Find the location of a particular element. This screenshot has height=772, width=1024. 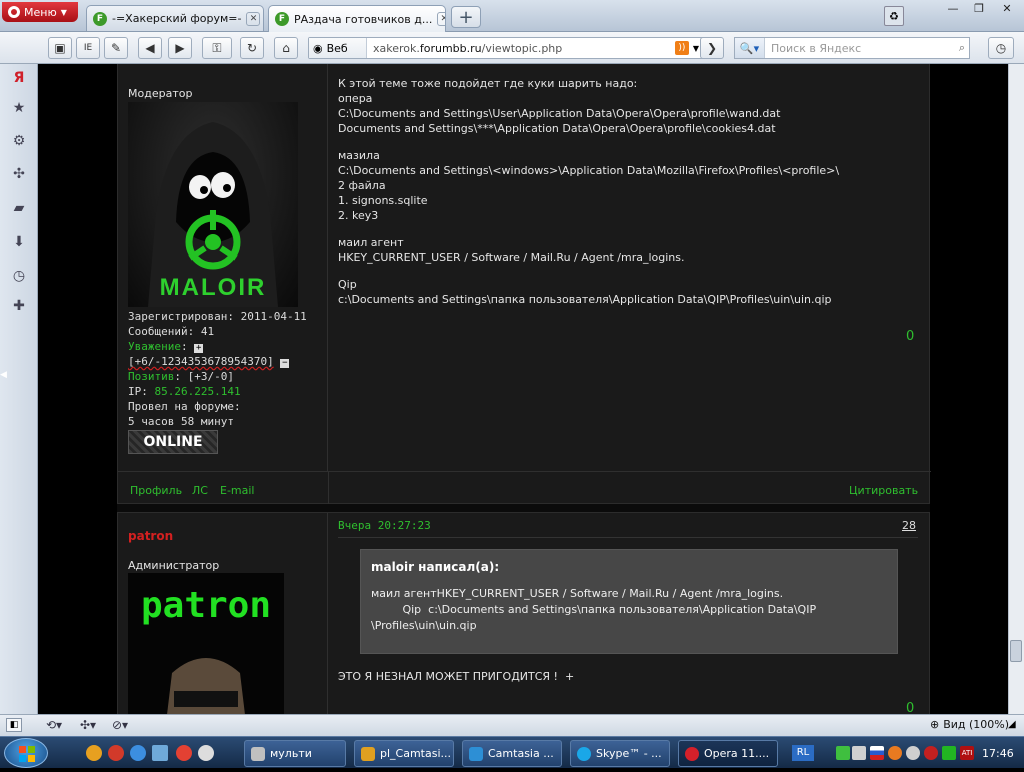

email-link: E-mail is located at coordinates (237, 490).